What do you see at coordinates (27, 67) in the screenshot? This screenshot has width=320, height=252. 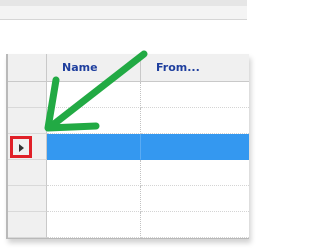 I see `row-selector-header` at bounding box center [27, 67].